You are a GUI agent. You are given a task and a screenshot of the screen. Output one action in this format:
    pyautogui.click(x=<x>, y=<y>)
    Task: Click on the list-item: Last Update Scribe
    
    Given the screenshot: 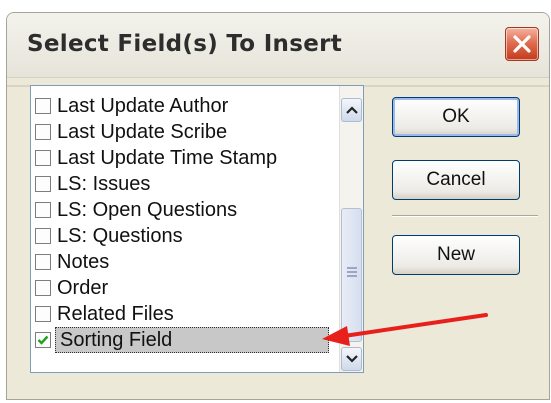 What is the action you would take?
    pyautogui.click(x=187, y=132)
    